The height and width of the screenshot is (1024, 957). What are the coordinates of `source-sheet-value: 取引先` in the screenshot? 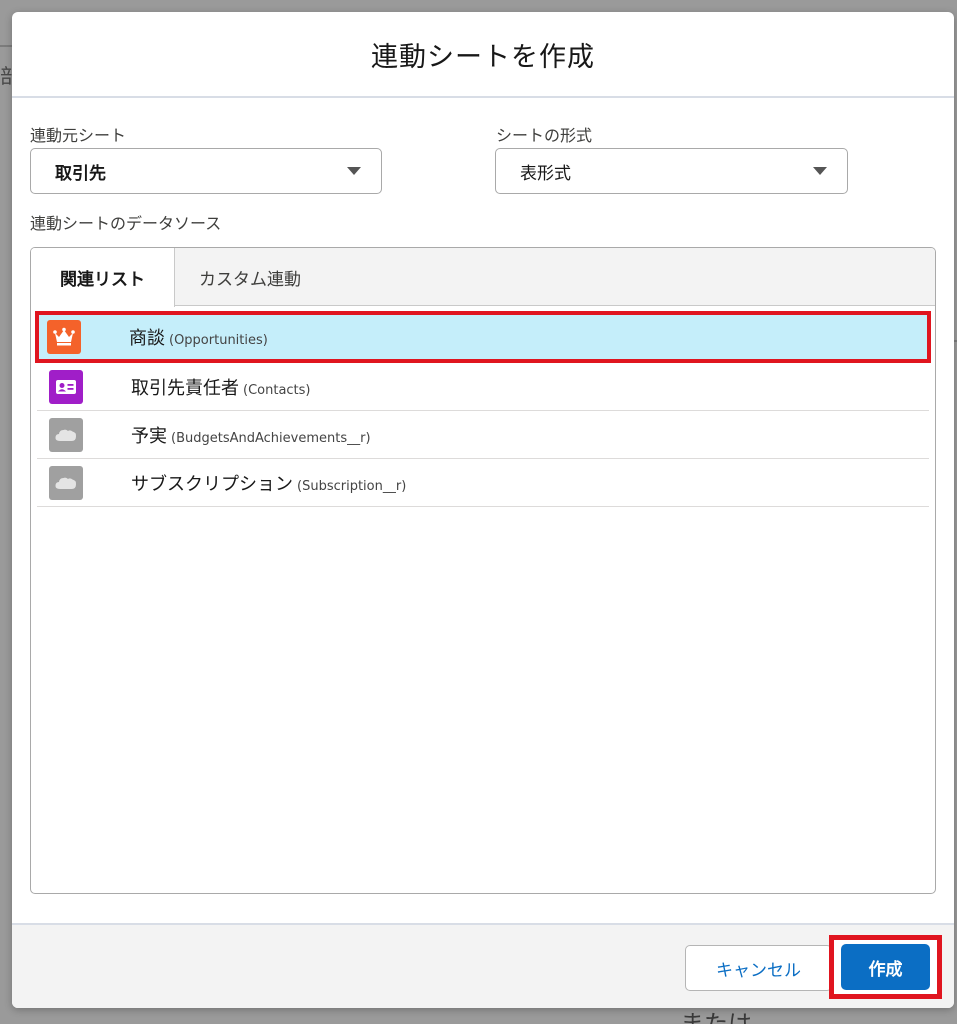 It's located at (80, 173).